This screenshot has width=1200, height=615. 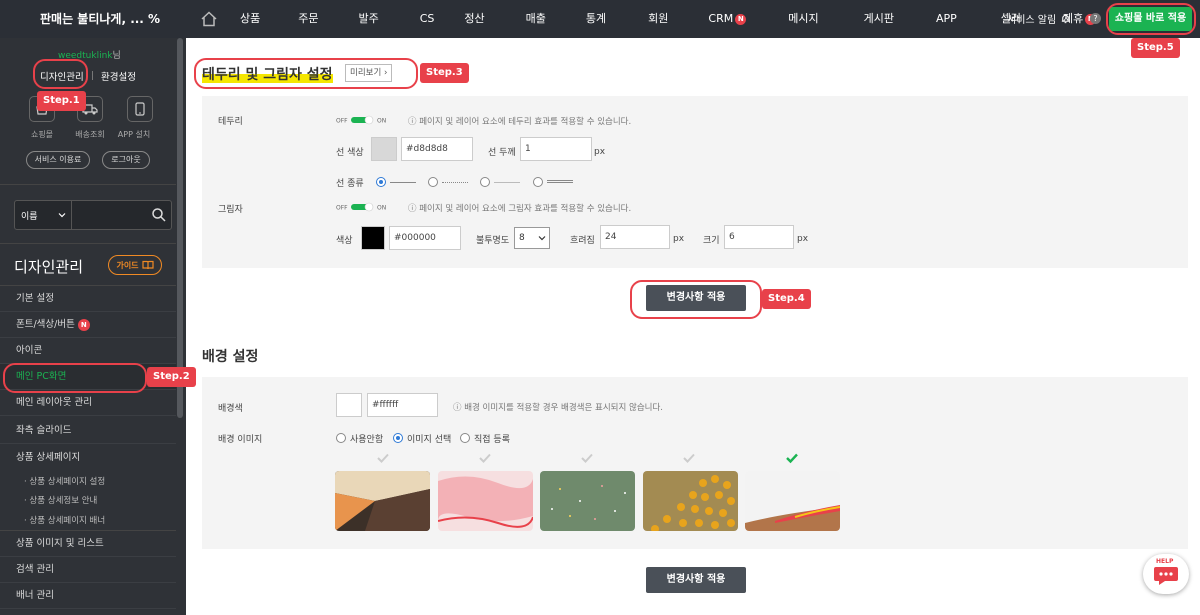 What do you see at coordinates (29, 215) in the screenshot?
I see `search-type-select: 이름` at bounding box center [29, 215].